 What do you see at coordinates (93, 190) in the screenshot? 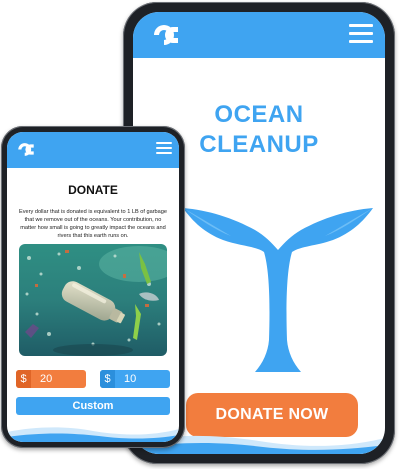
I see `donate-heading: DONATE` at bounding box center [93, 190].